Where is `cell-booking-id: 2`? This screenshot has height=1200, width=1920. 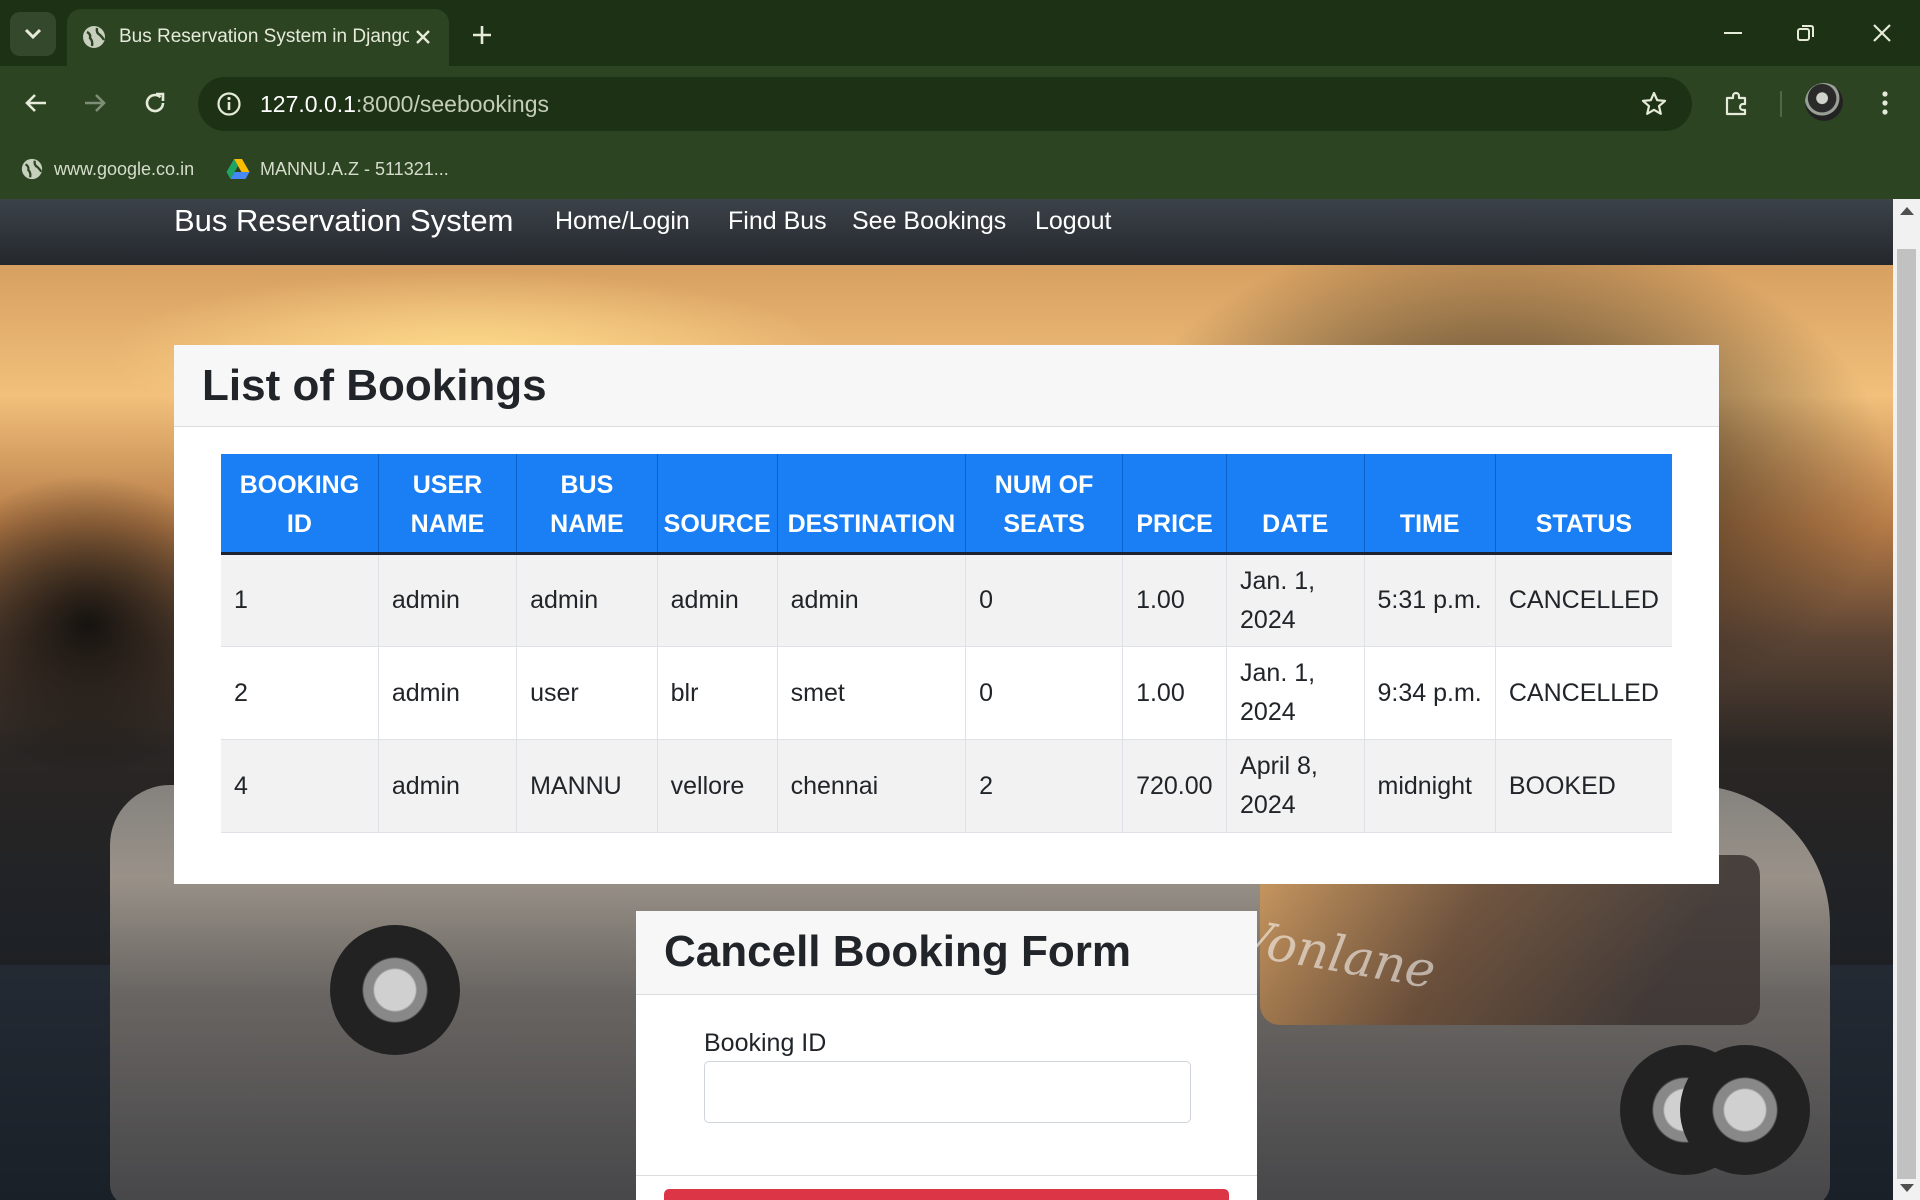
cell-booking-id: 2 is located at coordinates (300, 693).